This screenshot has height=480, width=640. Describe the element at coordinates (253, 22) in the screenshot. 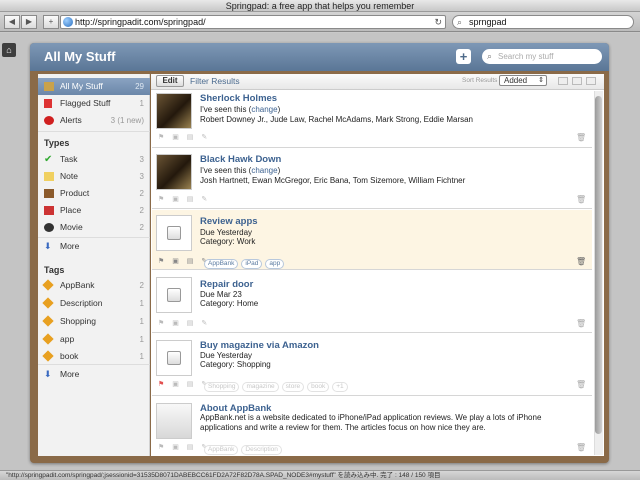

I see `address-bar: http://springpadit.com/springpad/ ↻` at that location.